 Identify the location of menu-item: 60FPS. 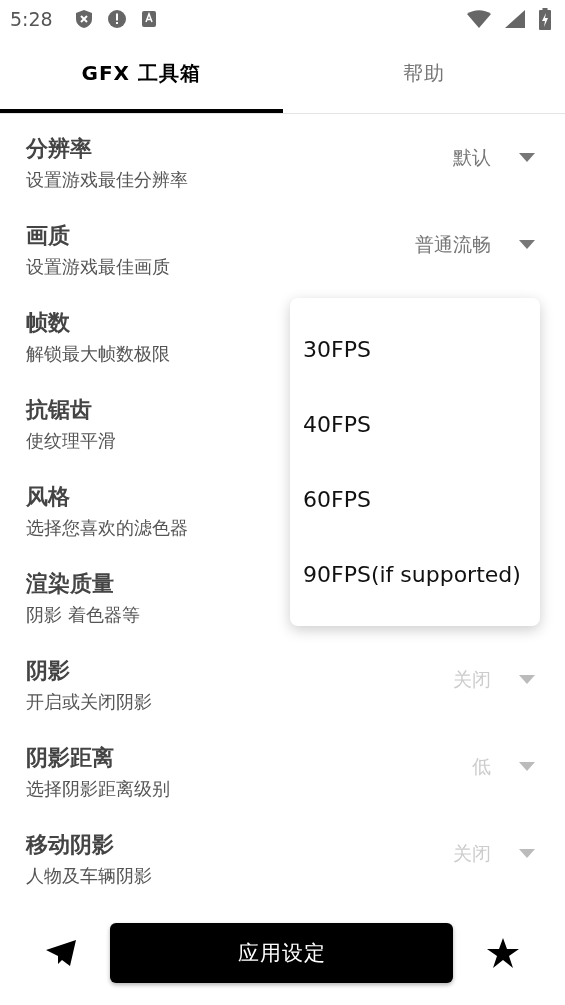
(415, 499).